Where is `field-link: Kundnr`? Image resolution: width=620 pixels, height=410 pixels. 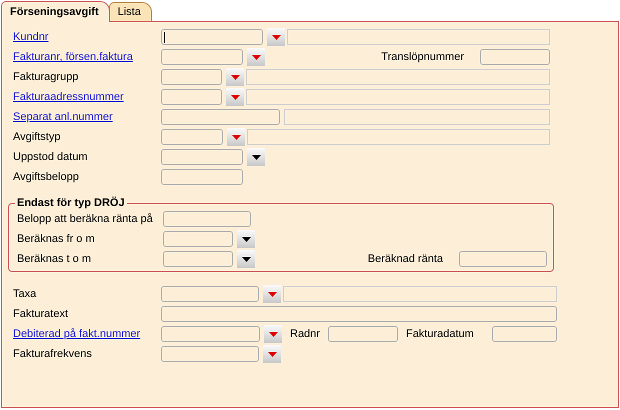 field-link: Kundnr is located at coordinates (87, 37).